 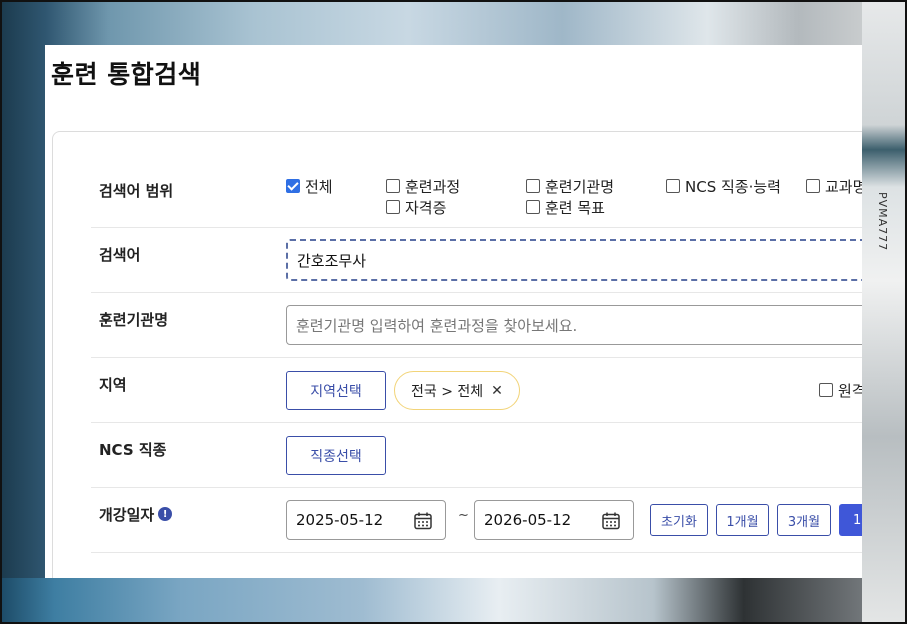 What do you see at coordinates (882, 222) in the screenshot?
I see `background-label: PVMA777` at bounding box center [882, 222].